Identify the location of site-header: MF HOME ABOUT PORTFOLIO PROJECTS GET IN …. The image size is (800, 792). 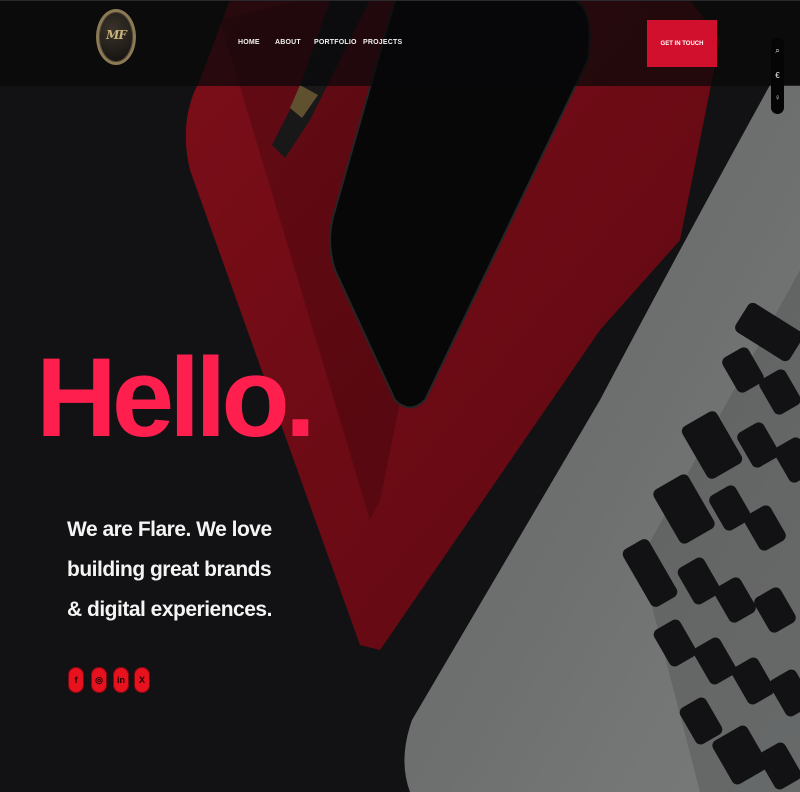
(400, 43).